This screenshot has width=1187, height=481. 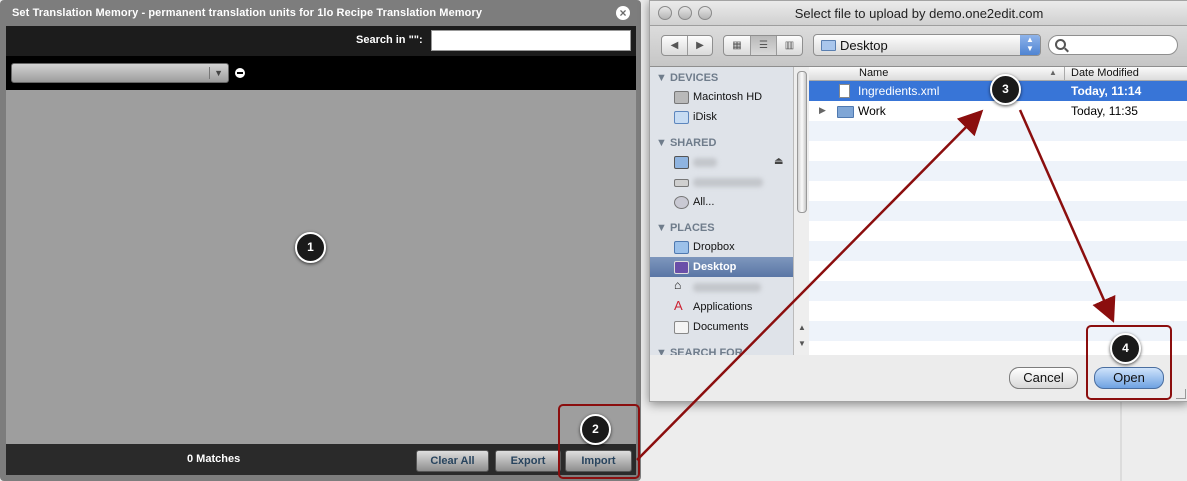 What do you see at coordinates (1067, 216) in the screenshot?
I see `arrow-file-to-open` at bounding box center [1067, 216].